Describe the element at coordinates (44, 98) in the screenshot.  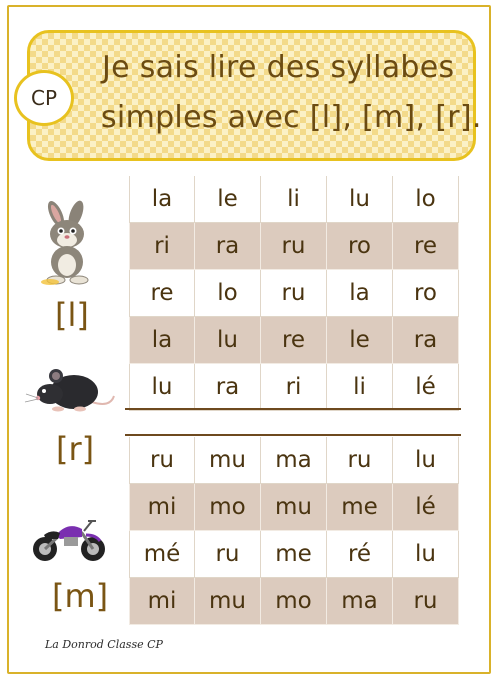
I see `cp-badge: CP` at that location.